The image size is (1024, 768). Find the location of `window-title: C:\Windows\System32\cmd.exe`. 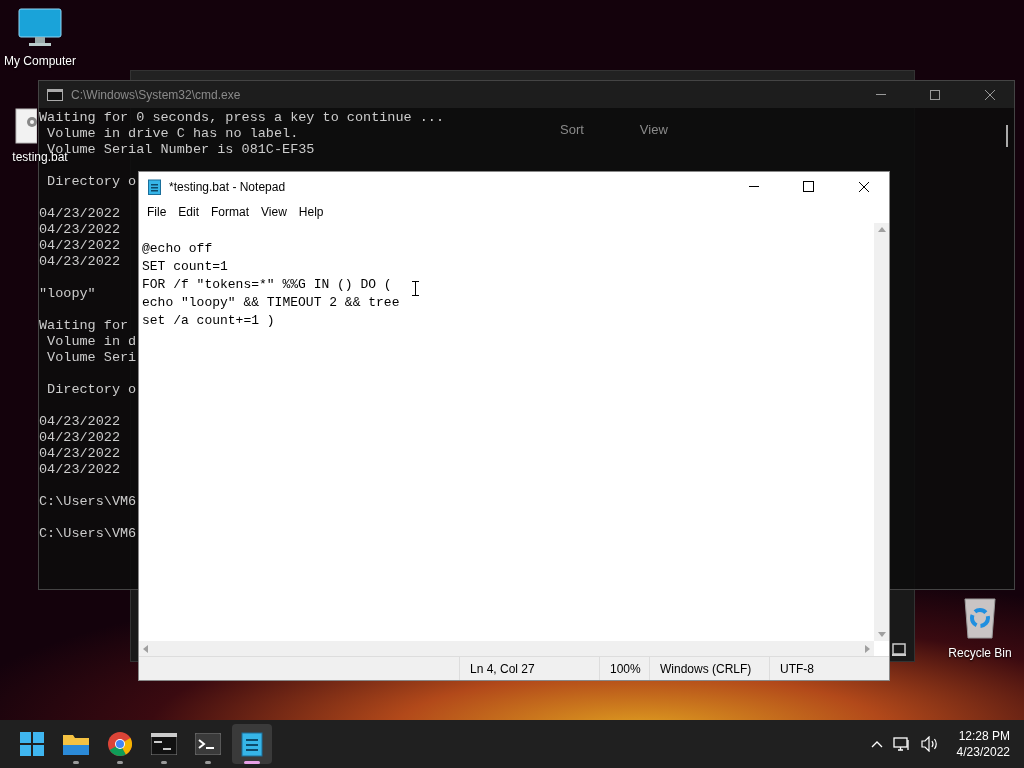

window-title: C:\Windows\System32\cmd.exe is located at coordinates (156, 95).